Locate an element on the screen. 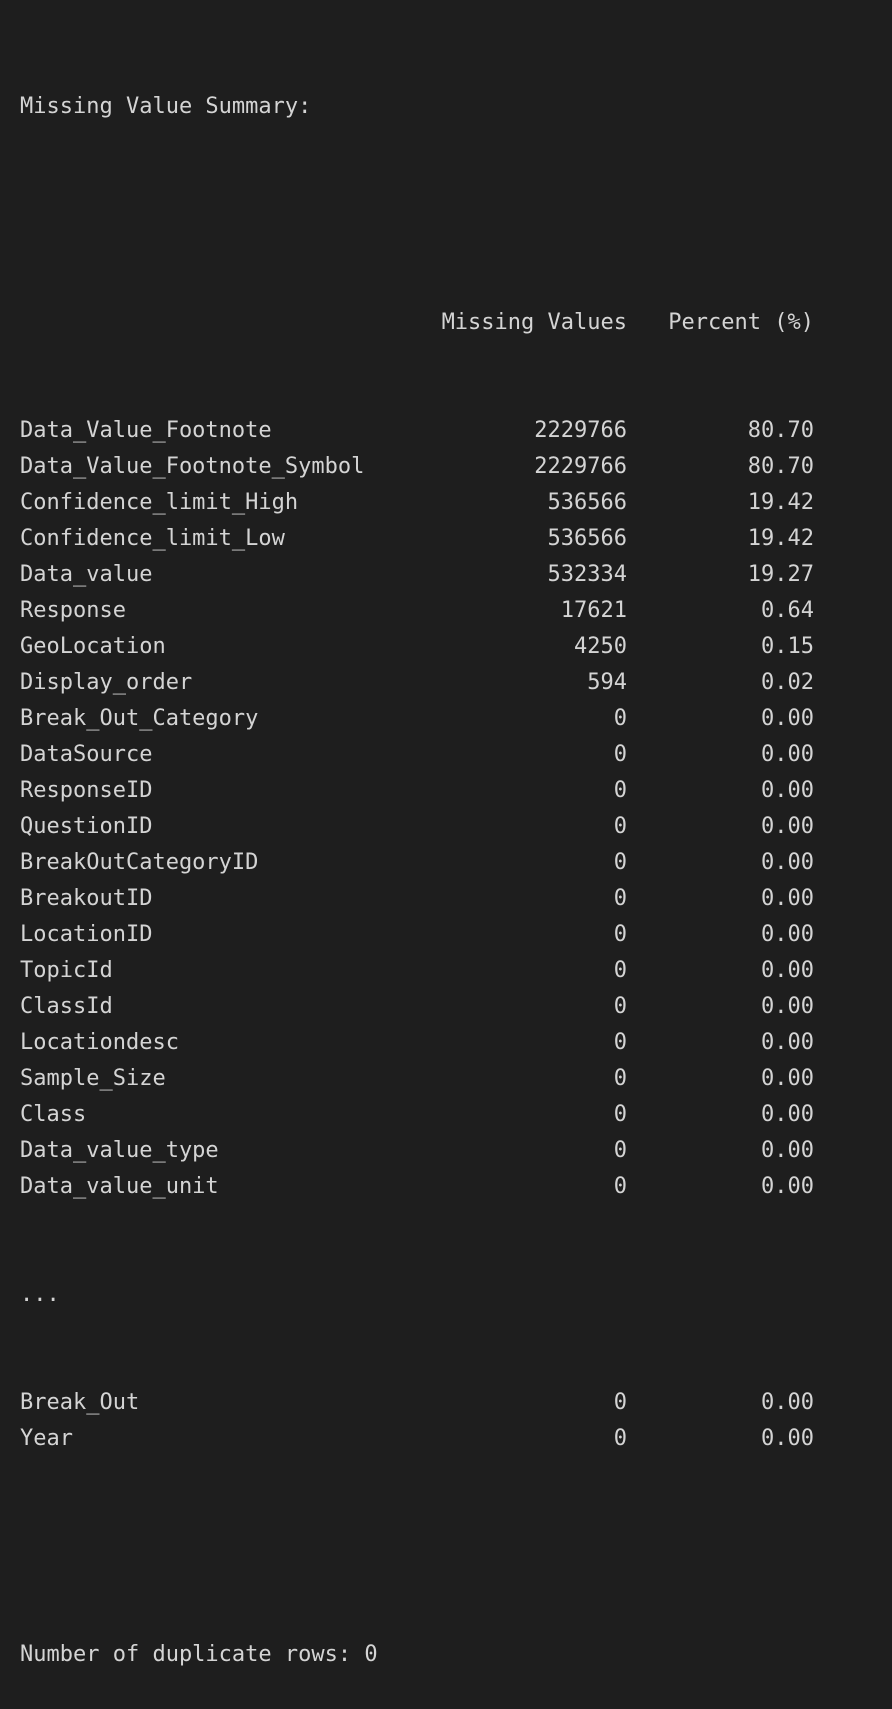 The height and width of the screenshot is (1709, 892). table-row: TopicId 0 0.00 is located at coordinates (450, 971).